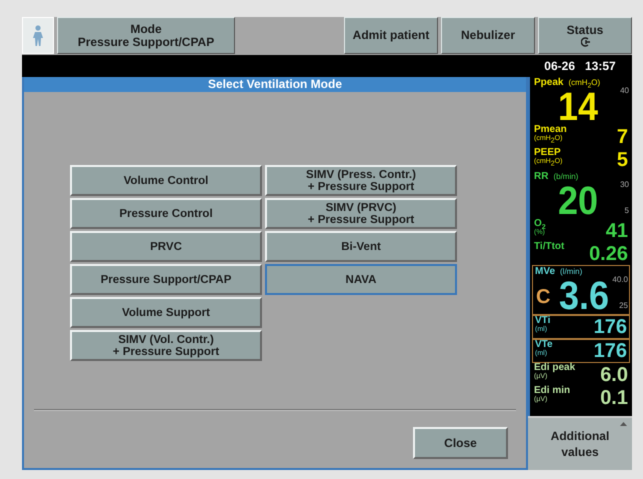 Image resolution: width=643 pixels, height=479 pixels. What do you see at coordinates (166, 279) in the screenshot?
I see `mode-button: Pressure Support/CPAP` at bounding box center [166, 279].